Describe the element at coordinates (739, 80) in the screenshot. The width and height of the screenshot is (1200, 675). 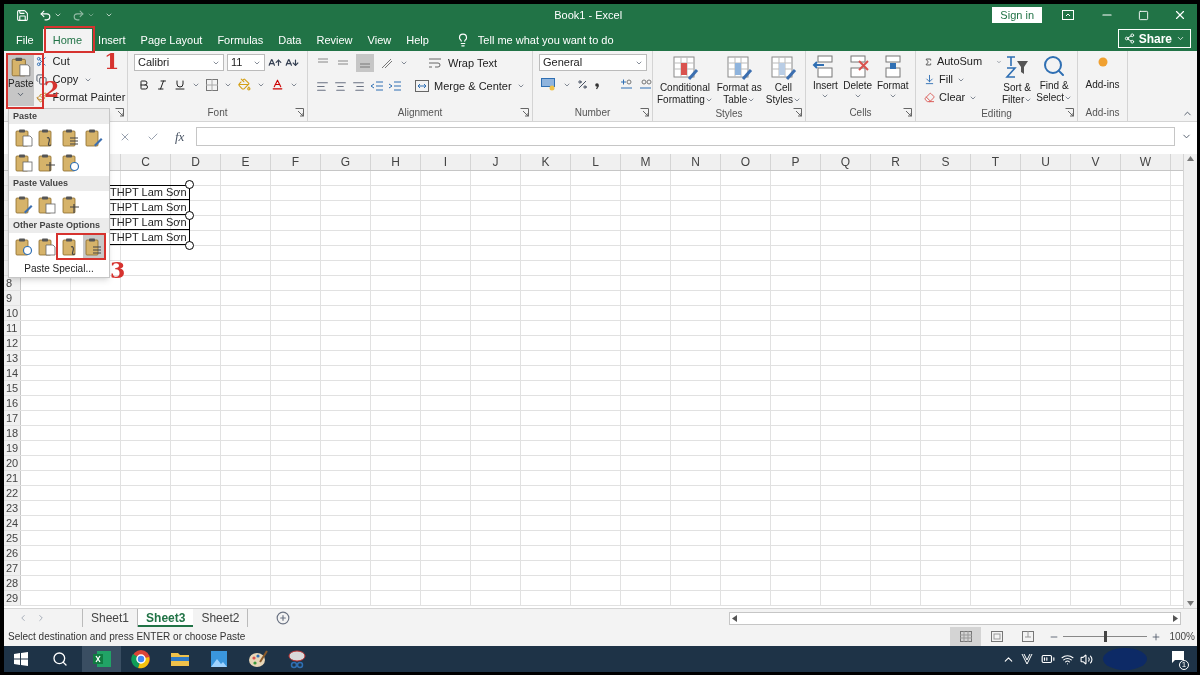
I see `ribbon-button: Format as Table` at that location.